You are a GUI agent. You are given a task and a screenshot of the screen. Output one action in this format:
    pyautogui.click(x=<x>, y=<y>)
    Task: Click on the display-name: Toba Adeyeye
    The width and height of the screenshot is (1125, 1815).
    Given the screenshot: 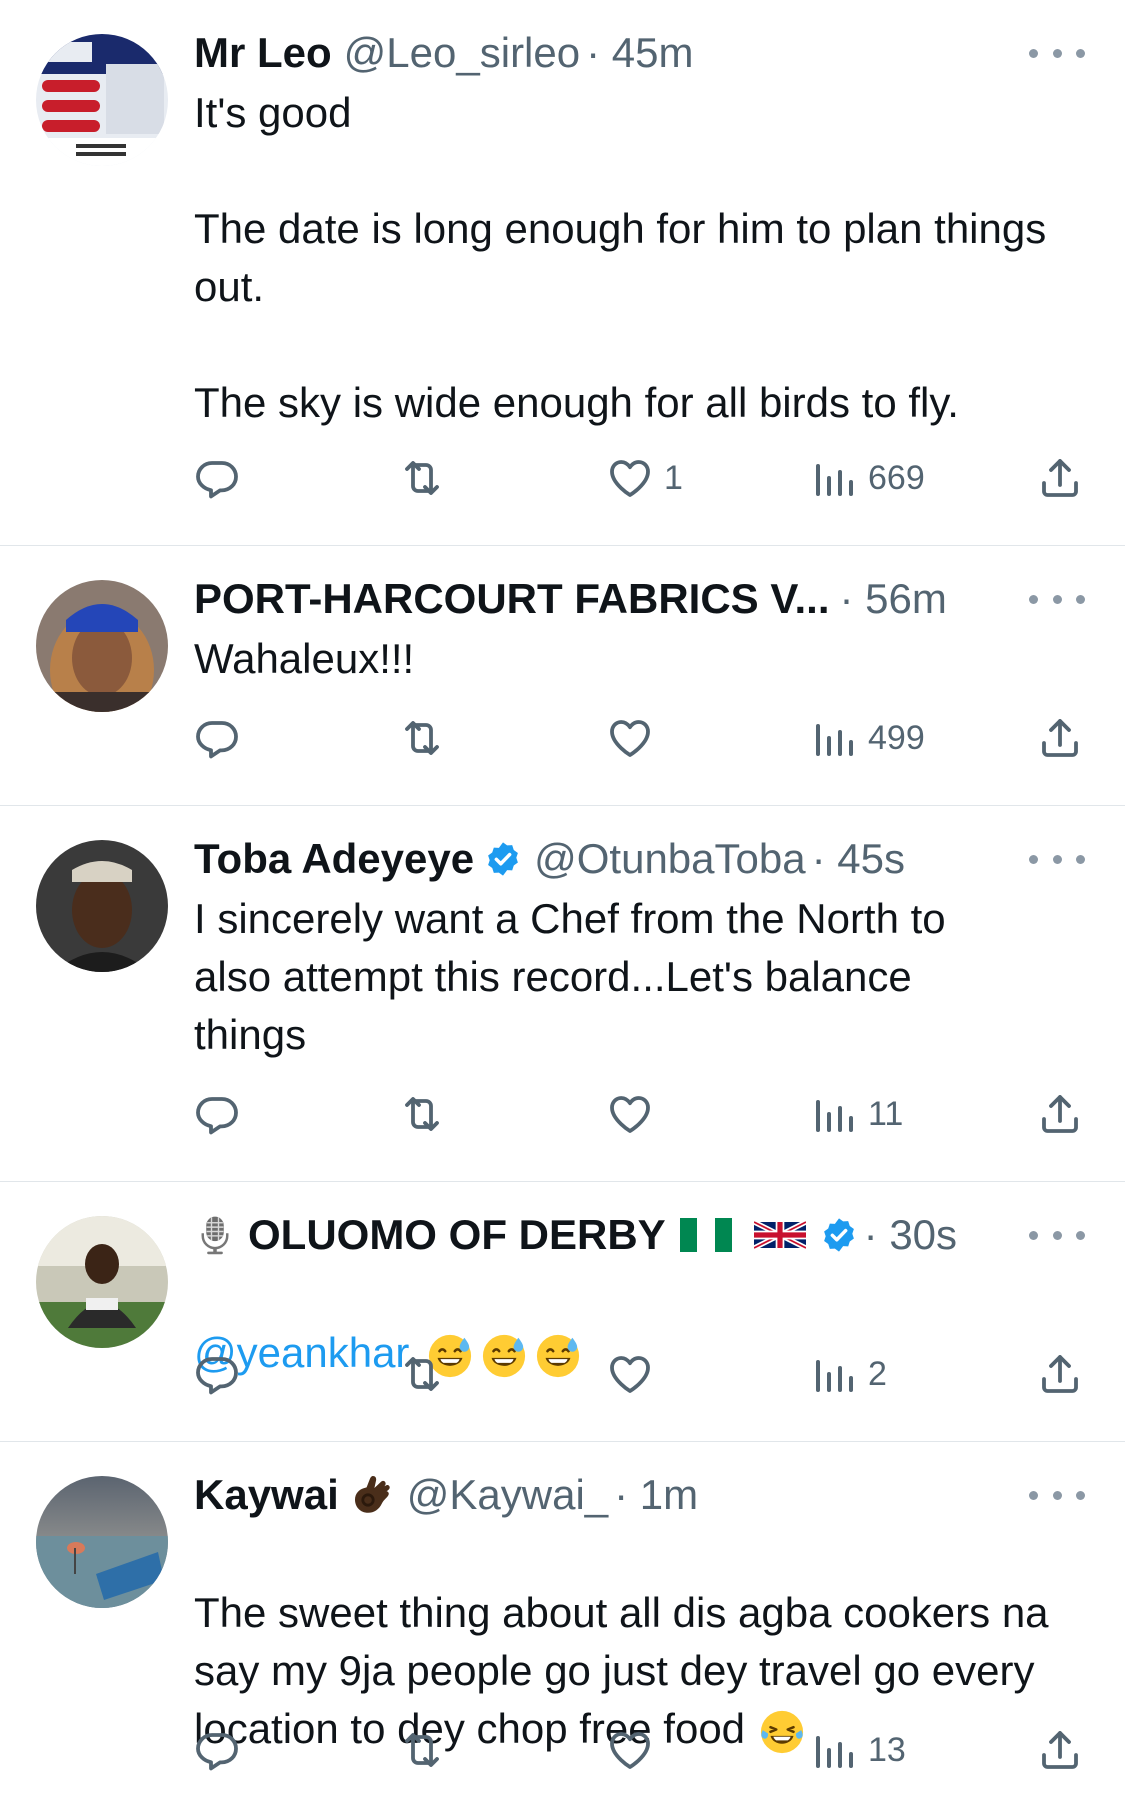 What is the action you would take?
    pyautogui.click(x=334, y=859)
    